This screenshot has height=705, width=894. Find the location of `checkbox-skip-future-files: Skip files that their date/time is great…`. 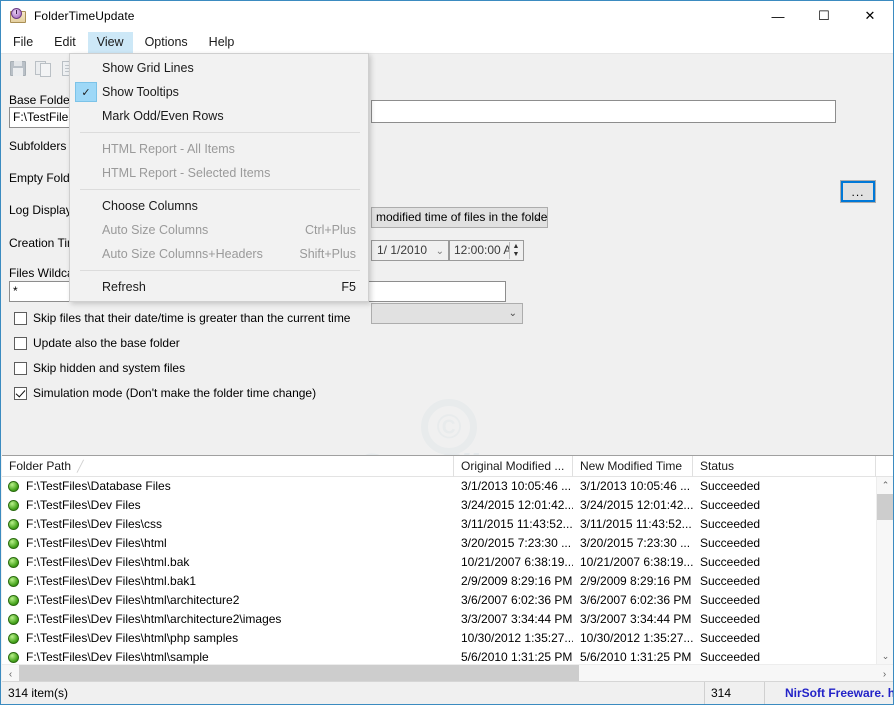

checkbox-skip-future-files: Skip files that their date/time is great… is located at coordinates (182, 318).